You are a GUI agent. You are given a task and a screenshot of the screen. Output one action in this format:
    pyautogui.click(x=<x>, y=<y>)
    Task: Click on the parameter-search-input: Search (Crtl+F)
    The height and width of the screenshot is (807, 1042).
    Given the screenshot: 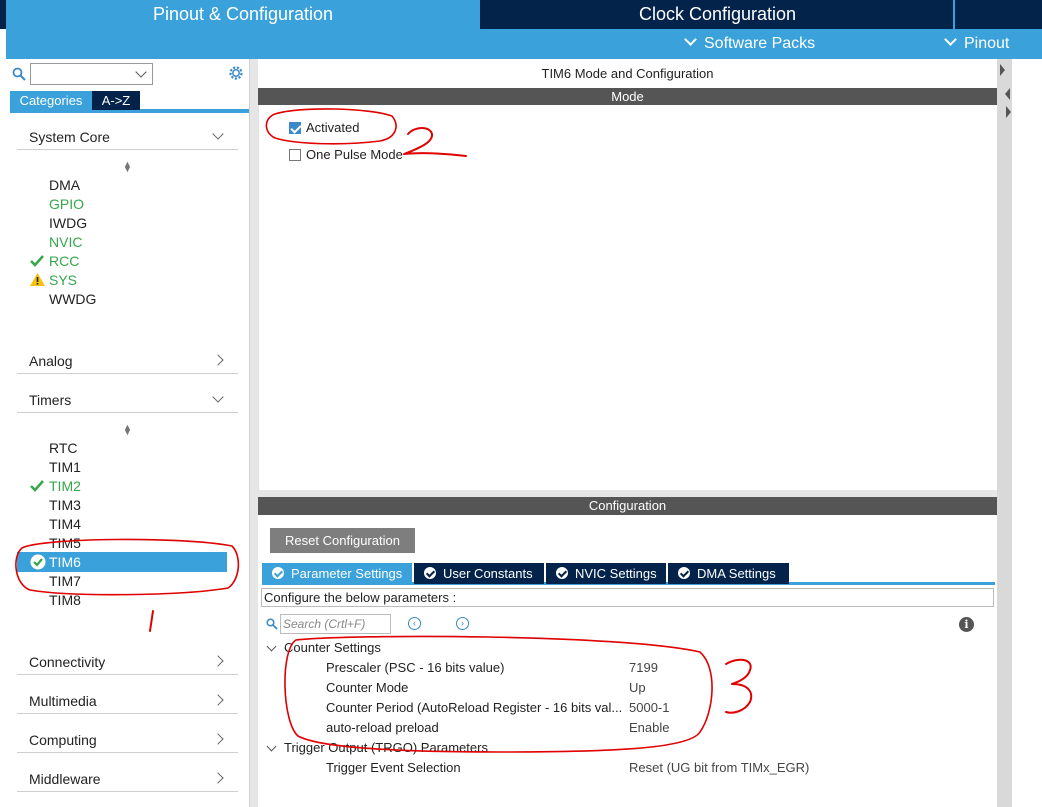 What is the action you would take?
    pyautogui.click(x=335, y=624)
    